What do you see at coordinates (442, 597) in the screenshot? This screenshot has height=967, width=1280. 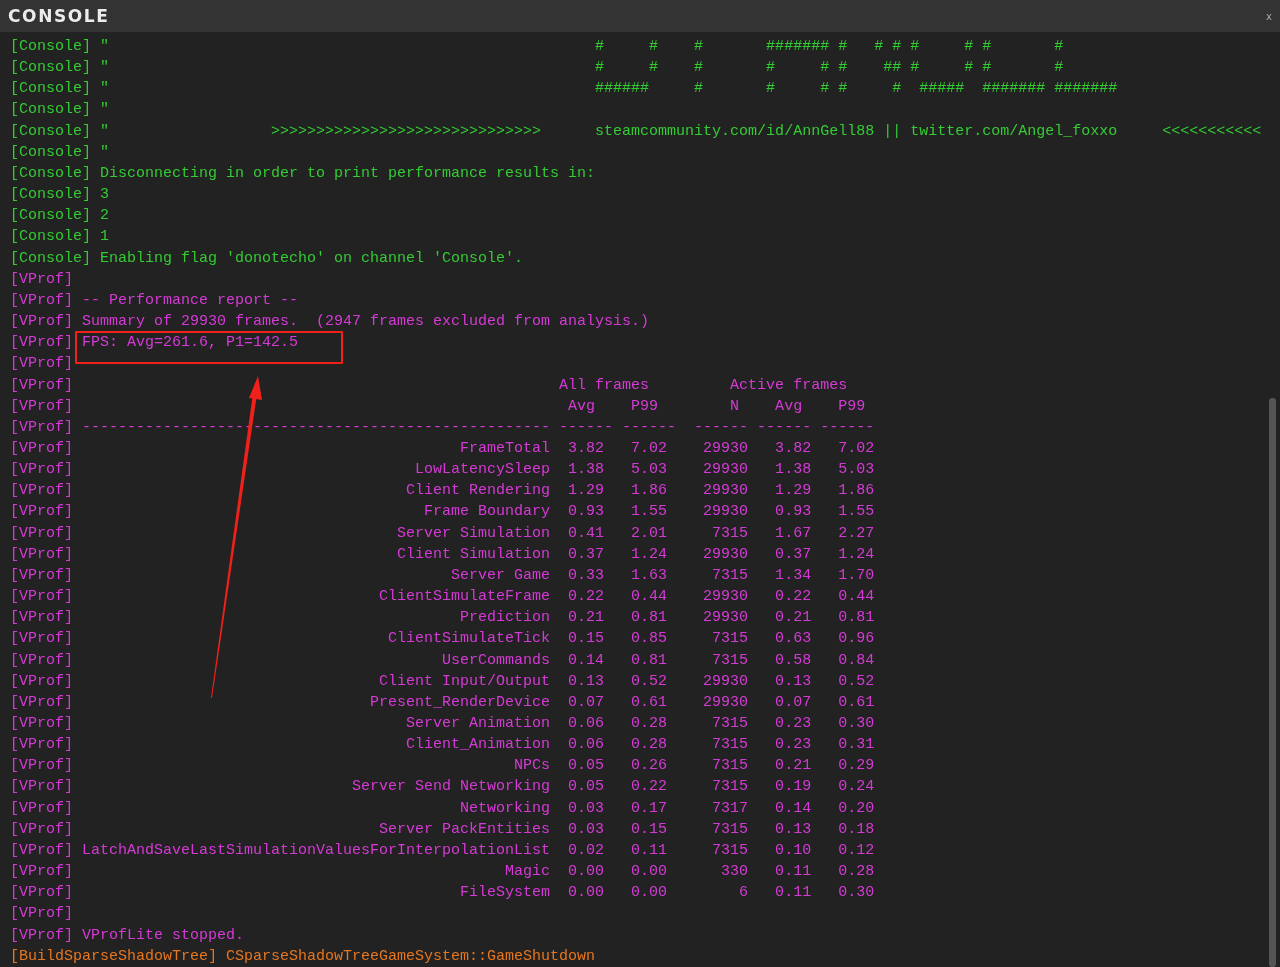 I see `log-line: [VProf] ClientSimulateFrame 0.22 0.44 29930 0.22 0.44` at bounding box center [442, 597].